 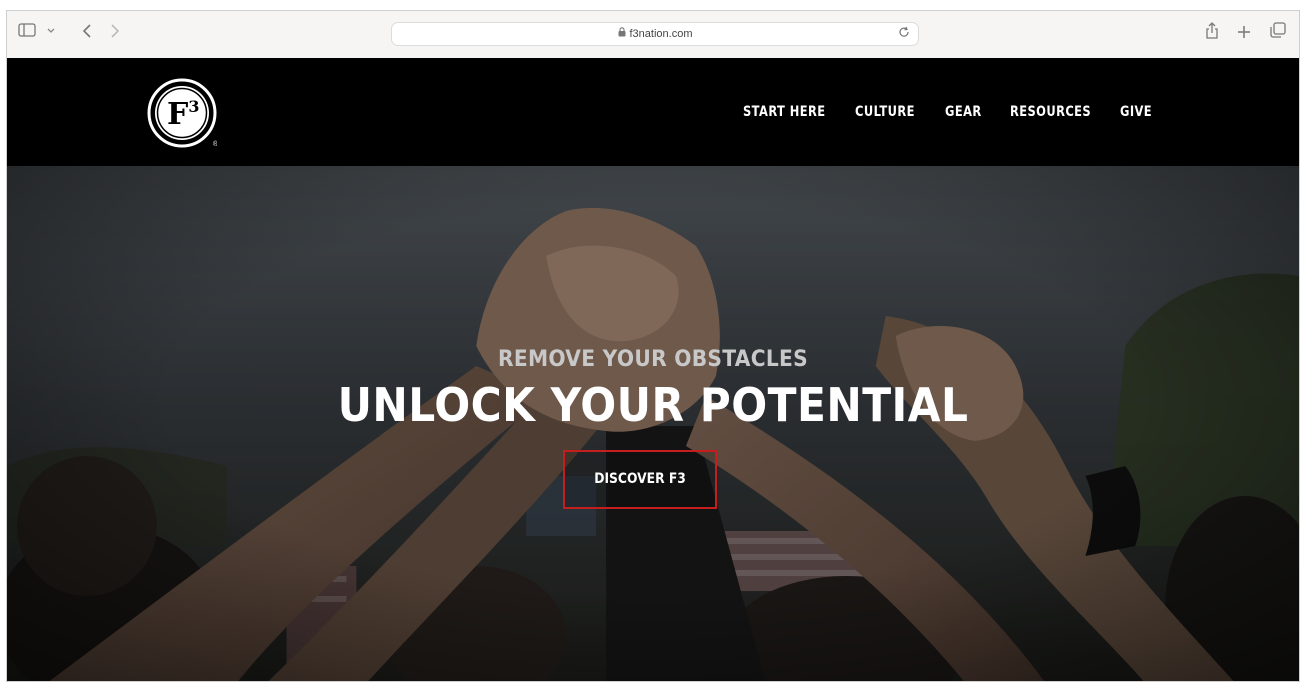 What do you see at coordinates (183, 113) in the screenshot?
I see `f3-logo: F3 ®` at bounding box center [183, 113].